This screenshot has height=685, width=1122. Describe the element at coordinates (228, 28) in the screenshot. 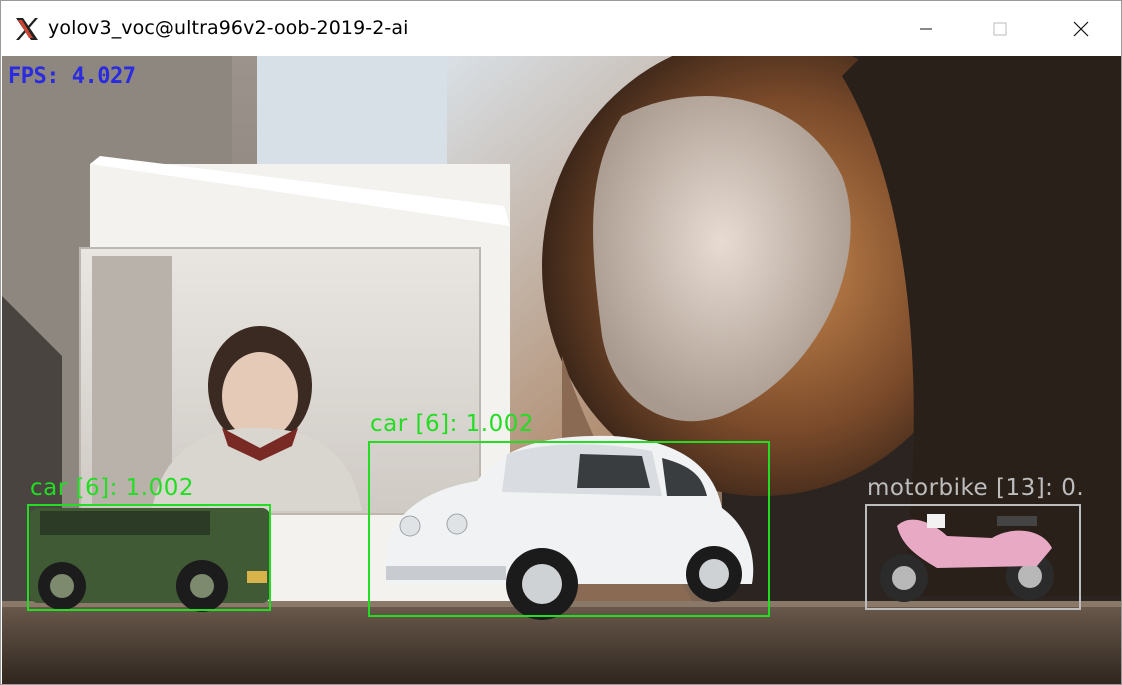

I see `window-title: yolov3_voc@ultra96v2-oob-2019-2-ai` at that location.